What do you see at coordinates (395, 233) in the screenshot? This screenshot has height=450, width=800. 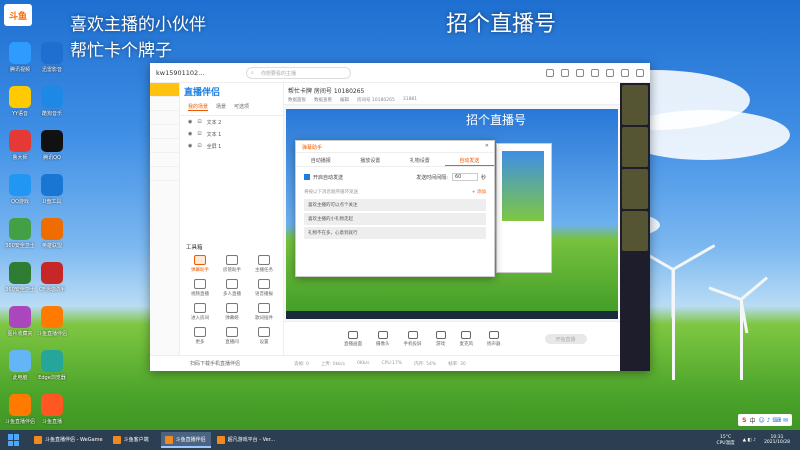 I see `message-item: 礼物不在多，心意到就行` at bounding box center [395, 233].